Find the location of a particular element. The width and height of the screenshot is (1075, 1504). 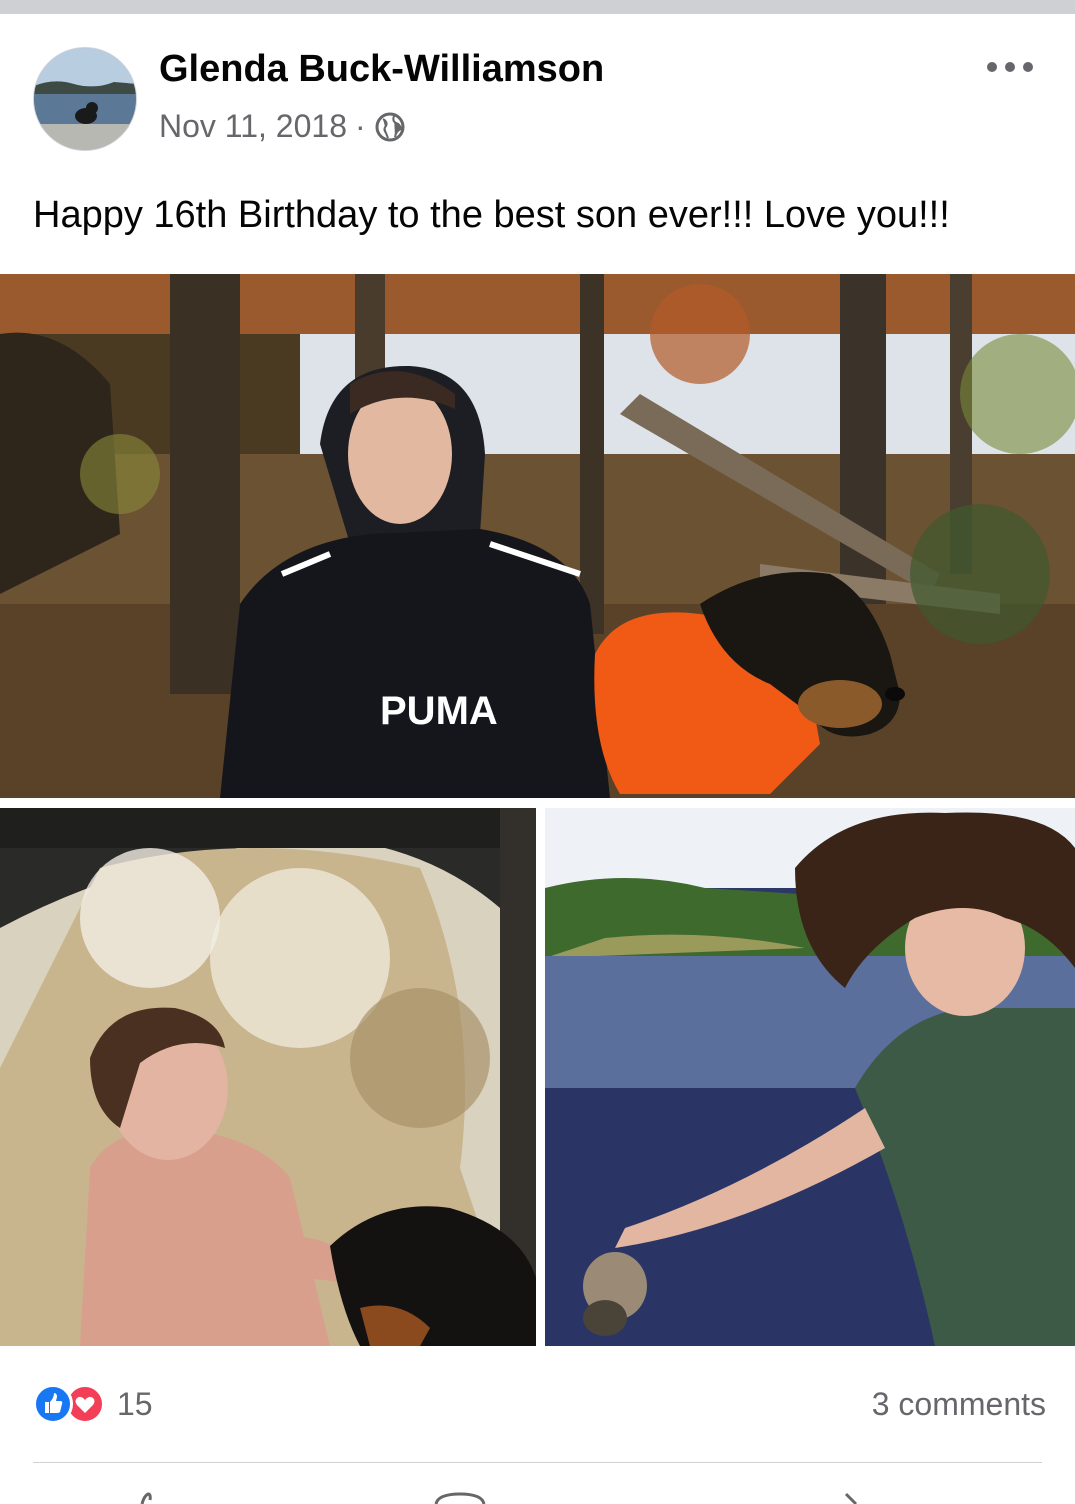

share-button is located at coordinates (850, 1497).